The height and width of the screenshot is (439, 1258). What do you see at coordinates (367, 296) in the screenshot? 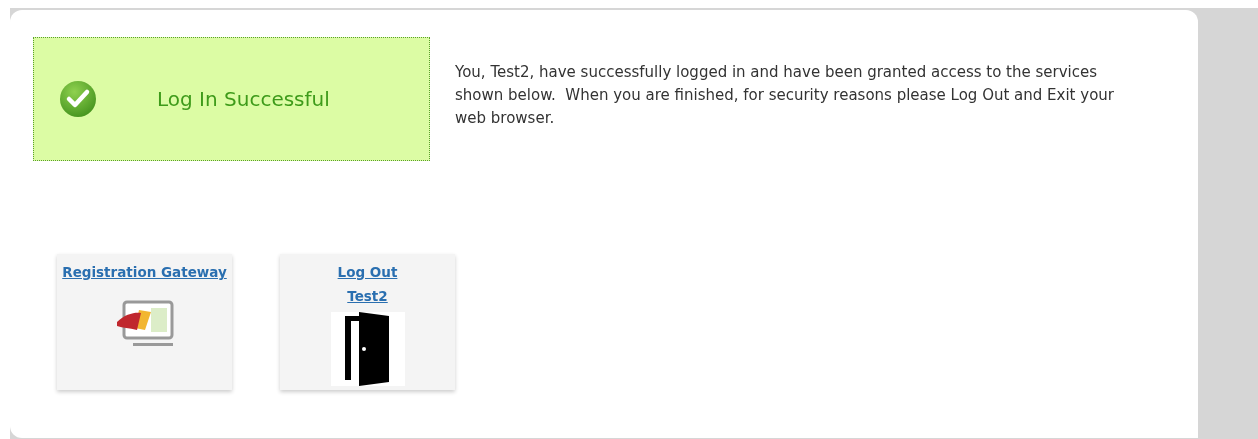
I see `link: Test2` at bounding box center [367, 296].